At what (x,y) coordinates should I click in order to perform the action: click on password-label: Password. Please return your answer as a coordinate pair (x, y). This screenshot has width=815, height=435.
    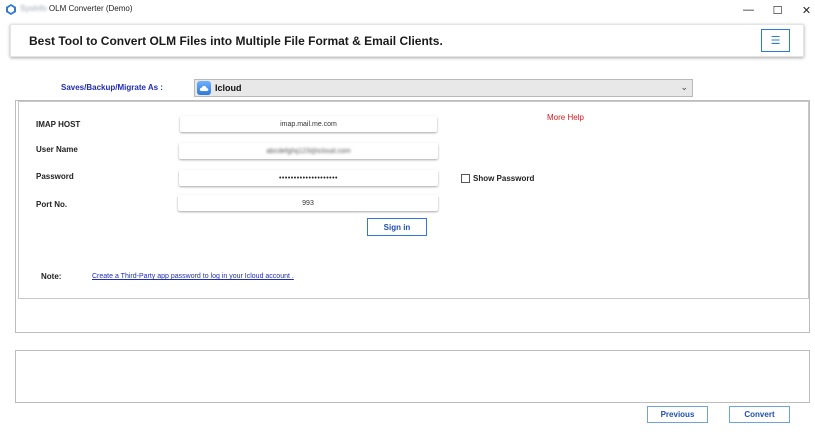
    Looking at the image, I should click on (55, 176).